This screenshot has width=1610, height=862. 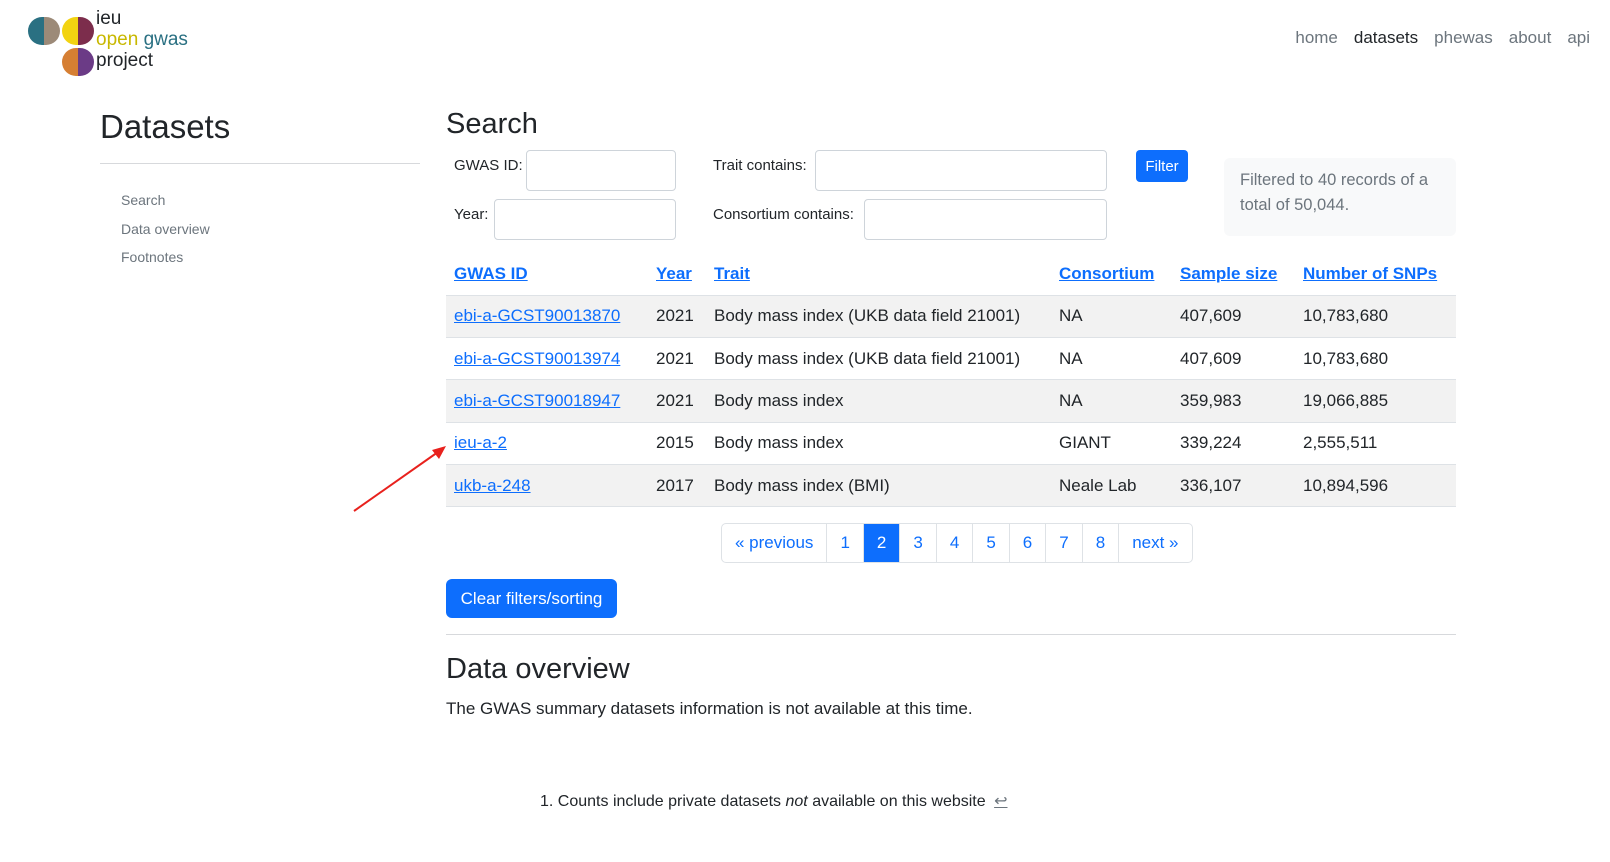 I want to click on data-overview-heading: Data overview, so click(x=538, y=669).